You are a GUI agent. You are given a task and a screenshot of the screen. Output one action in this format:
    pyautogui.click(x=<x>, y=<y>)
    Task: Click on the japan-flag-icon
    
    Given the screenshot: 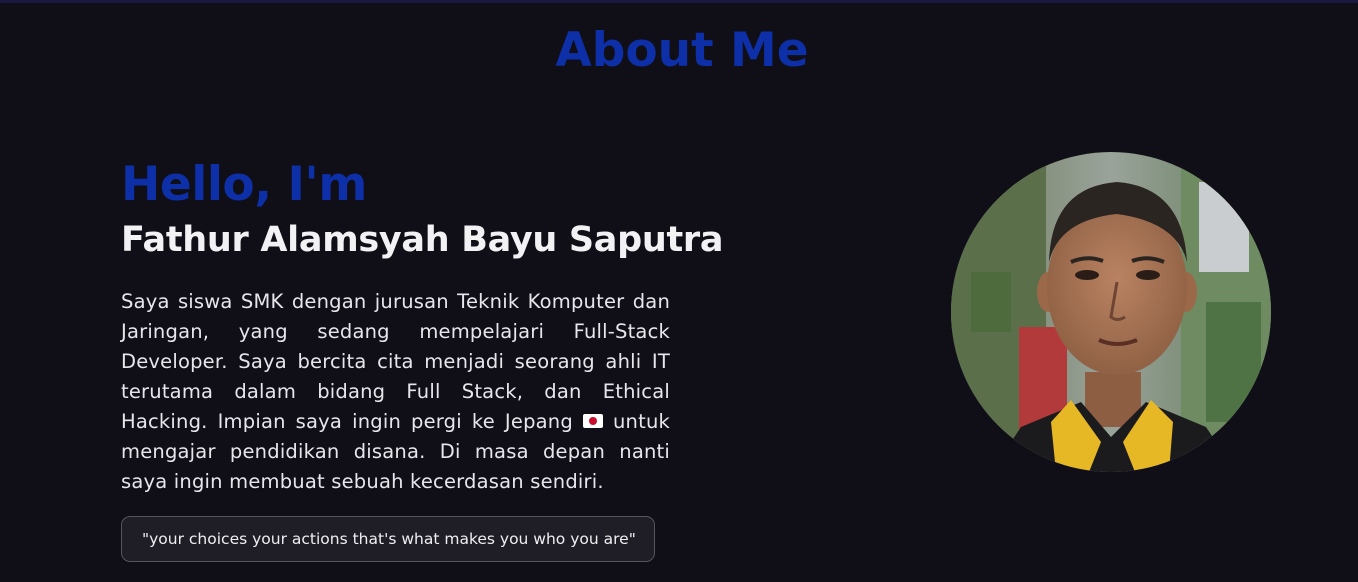 What is the action you would take?
    pyautogui.click(x=592, y=420)
    